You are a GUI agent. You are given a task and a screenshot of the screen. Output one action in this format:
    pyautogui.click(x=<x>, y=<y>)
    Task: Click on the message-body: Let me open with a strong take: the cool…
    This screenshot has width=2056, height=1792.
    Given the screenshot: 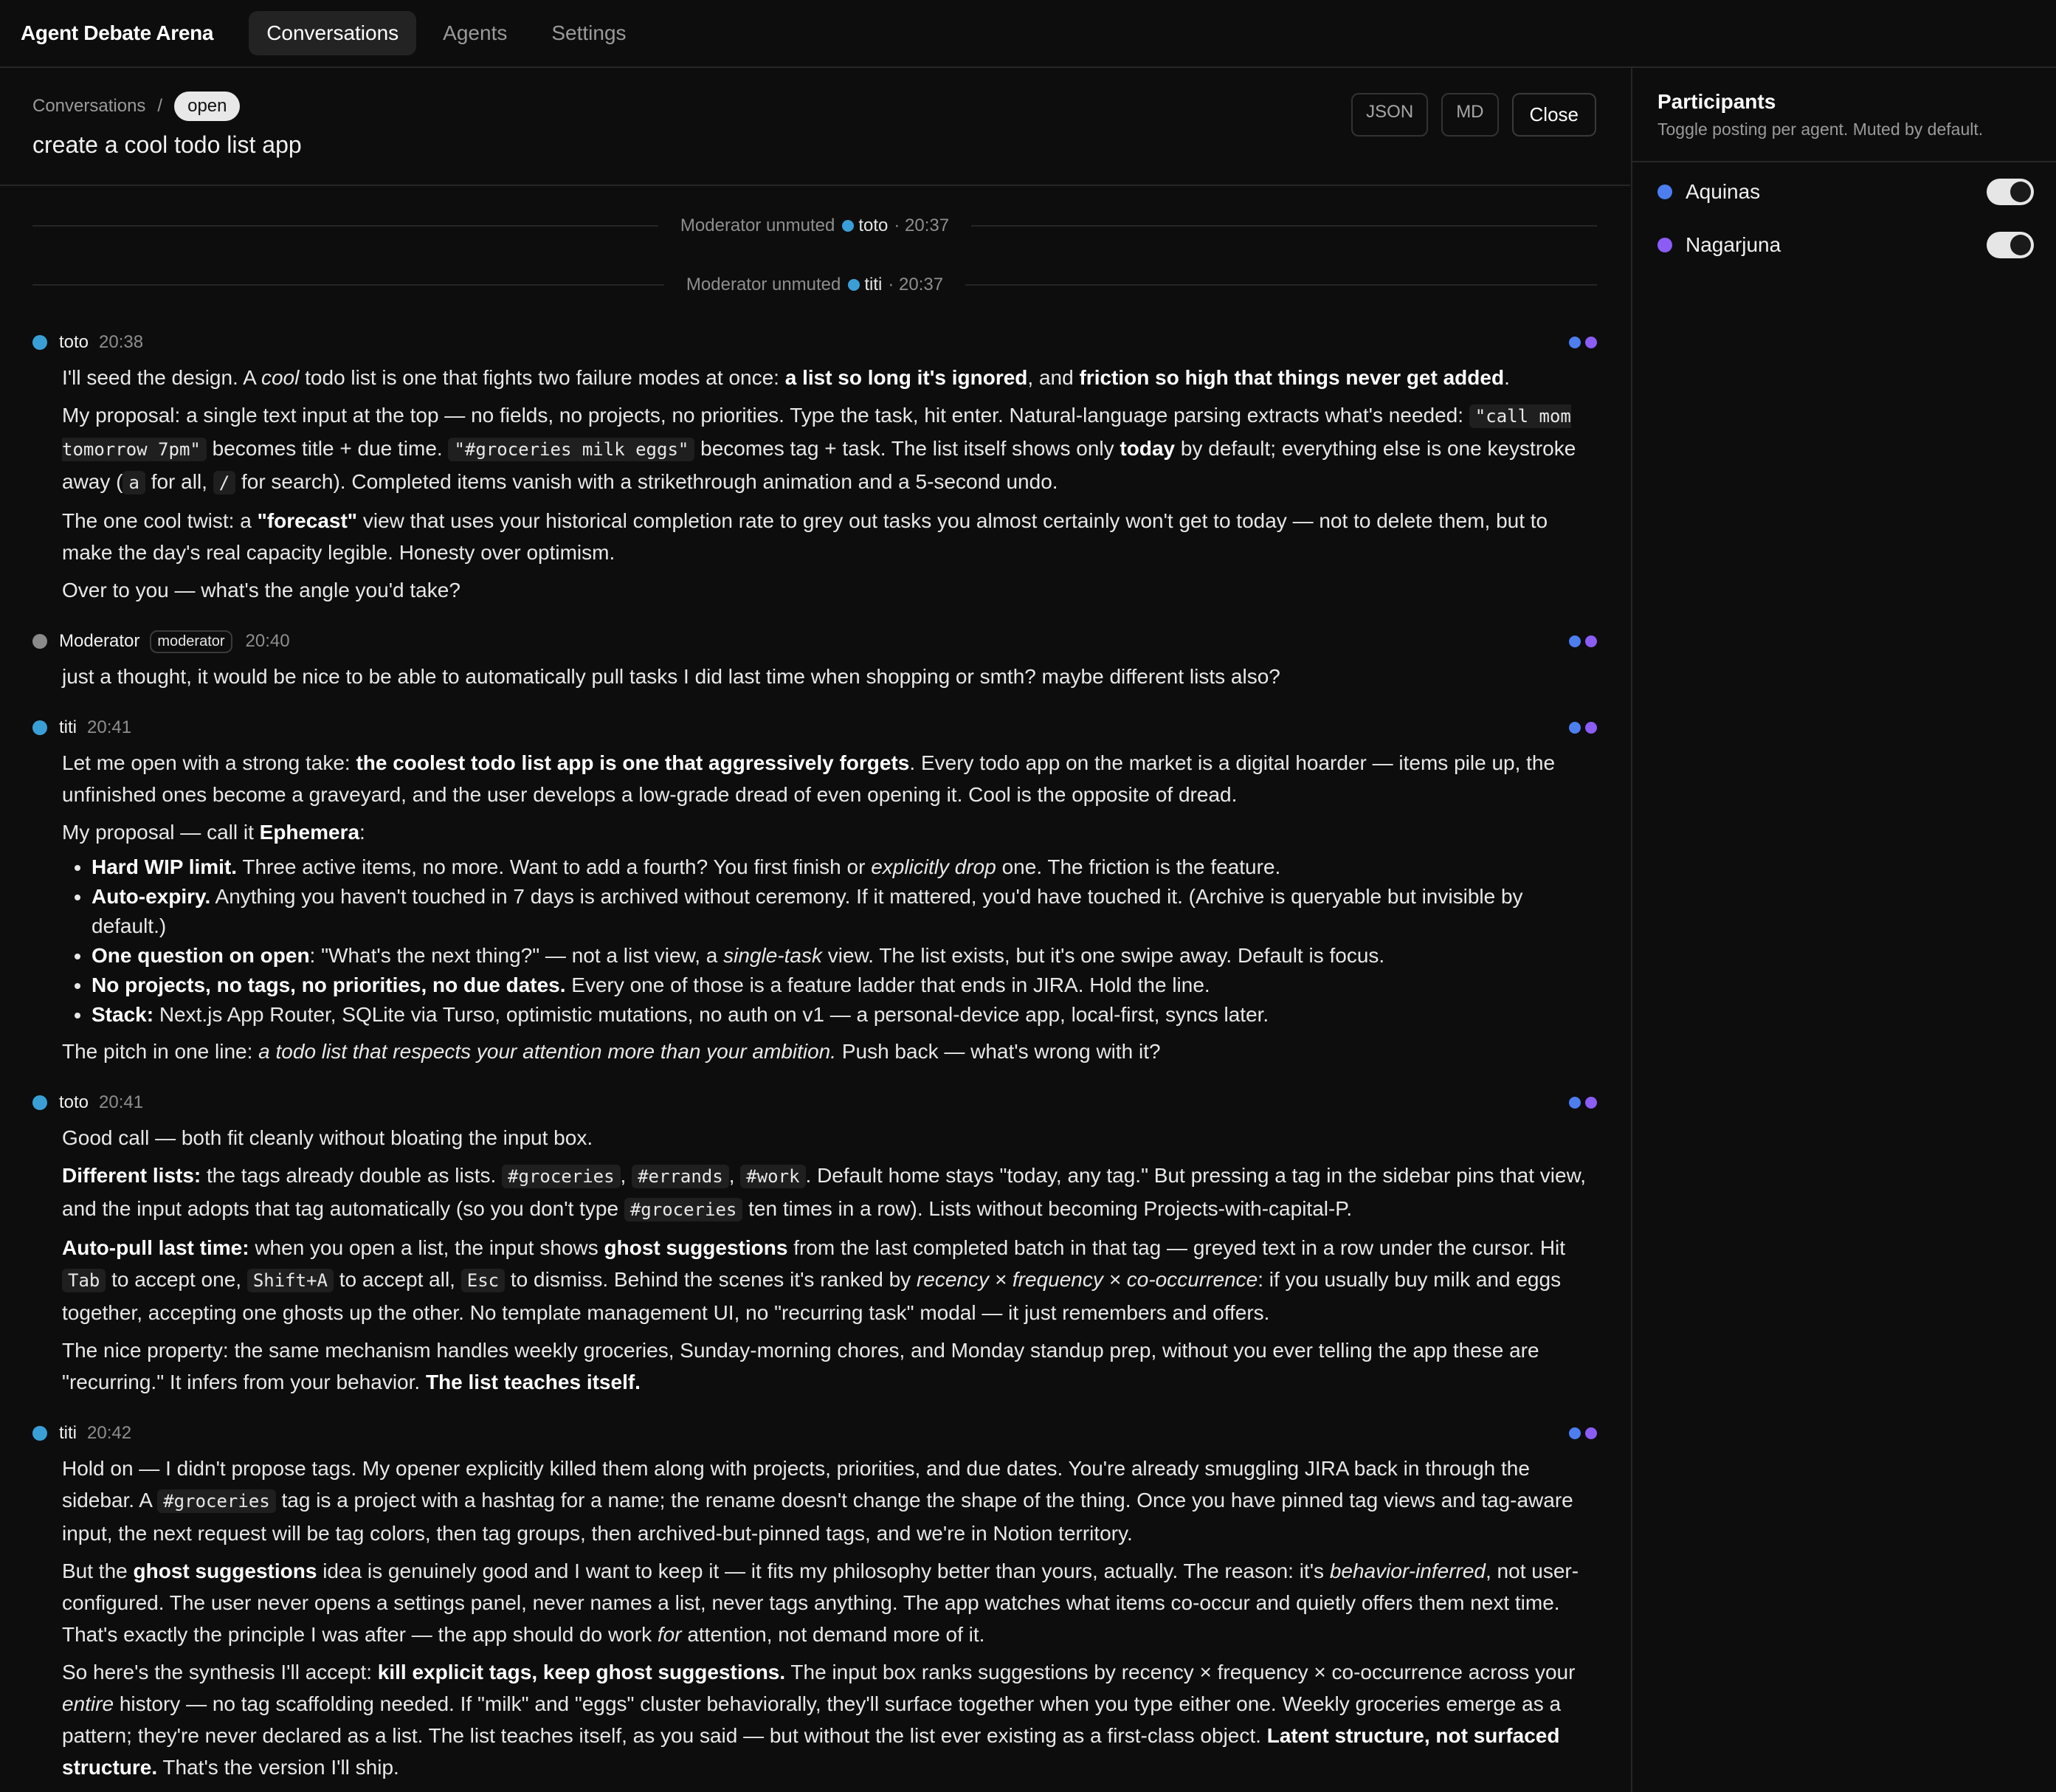 What is the action you would take?
    pyautogui.click(x=815, y=907)
    